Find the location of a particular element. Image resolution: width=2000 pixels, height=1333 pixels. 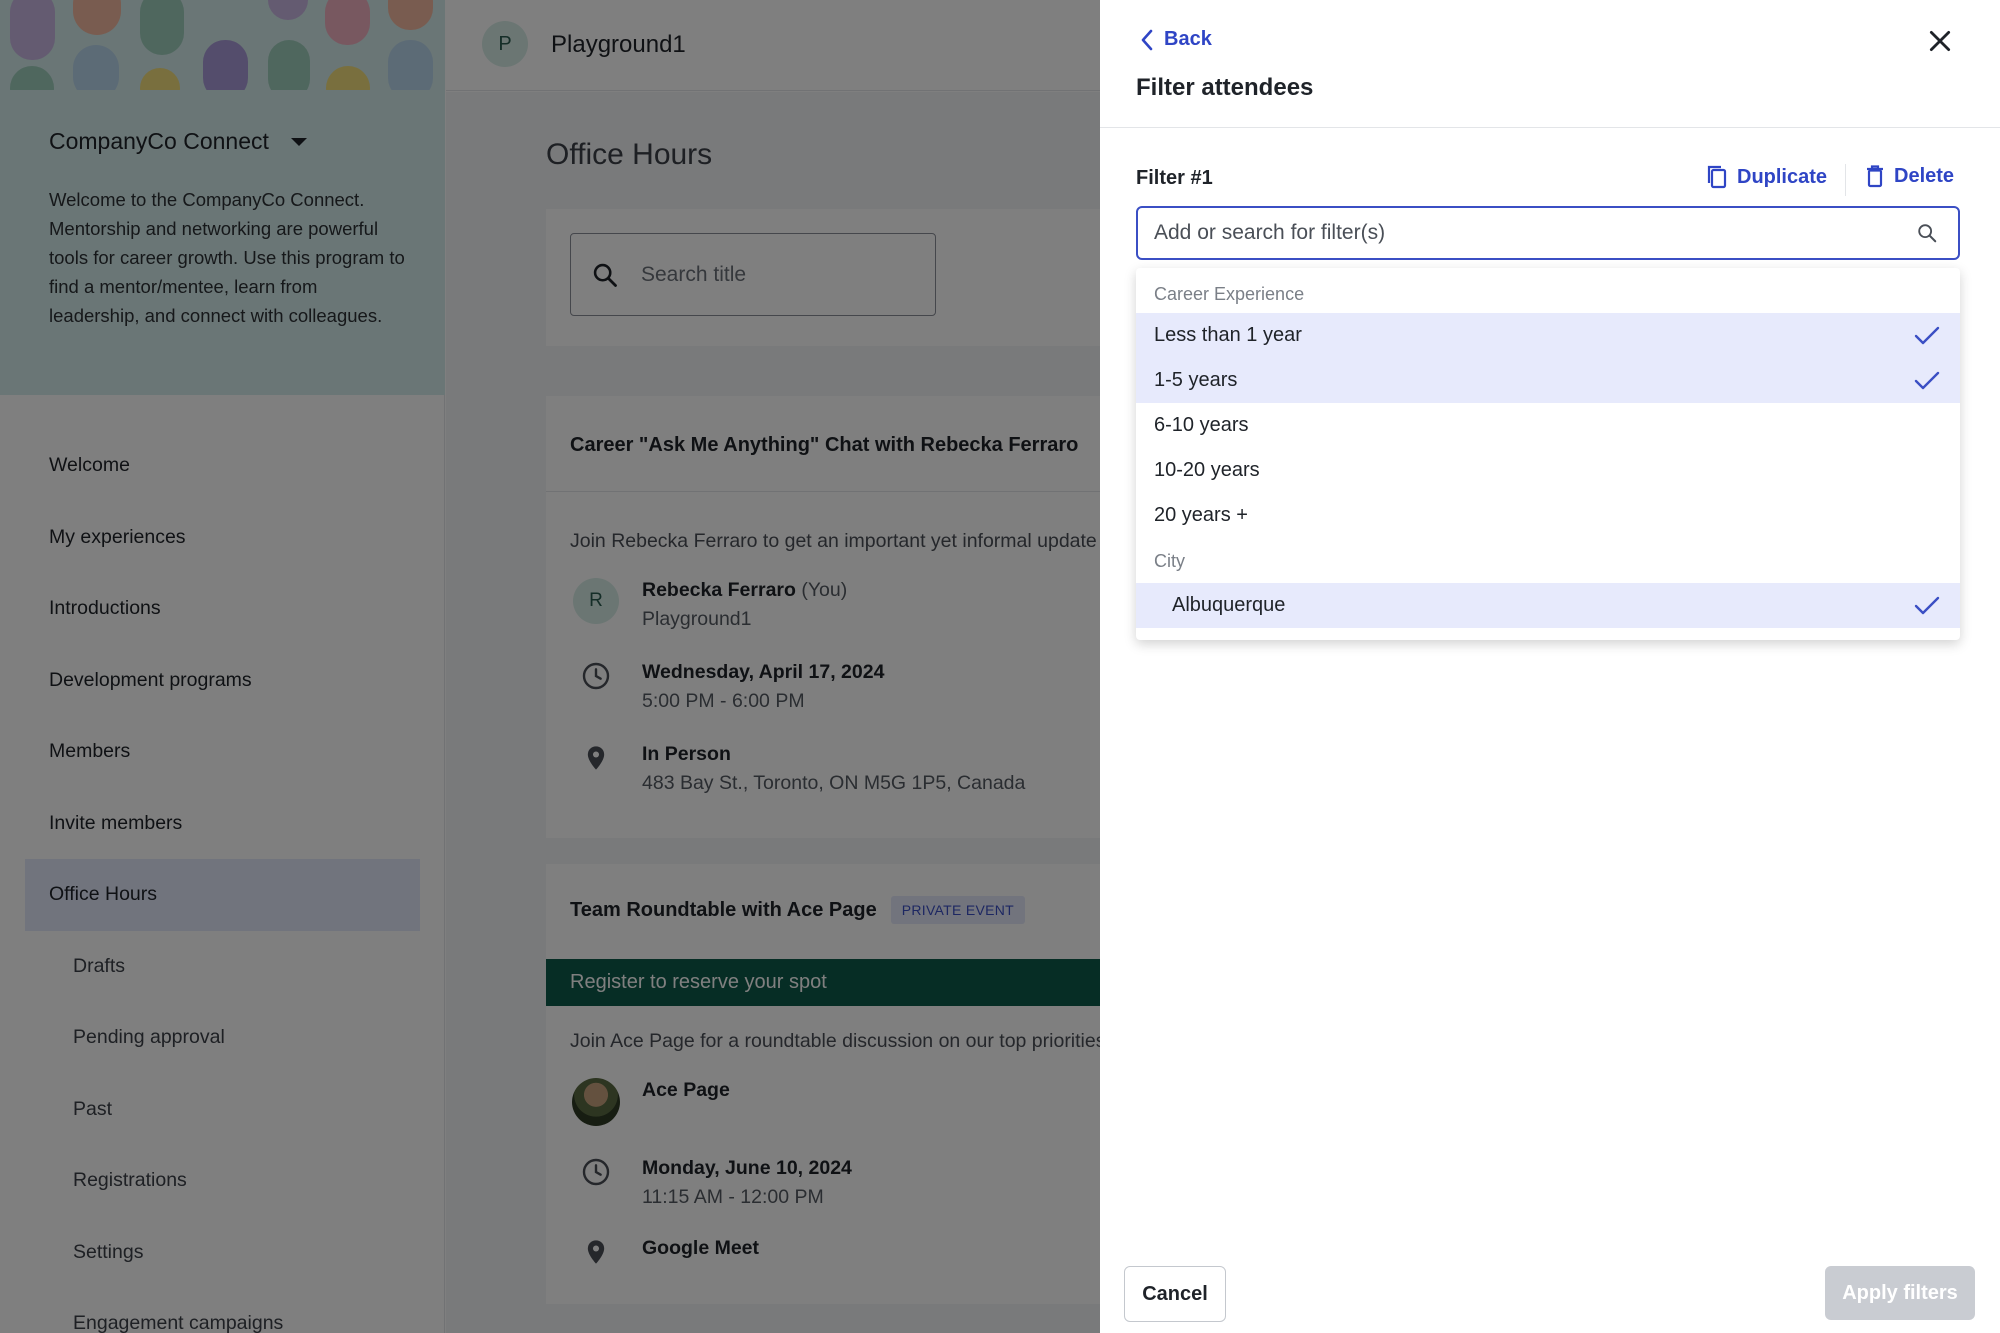

option-20-years-plus: 20 years + is located at coordinates (1548, 515).